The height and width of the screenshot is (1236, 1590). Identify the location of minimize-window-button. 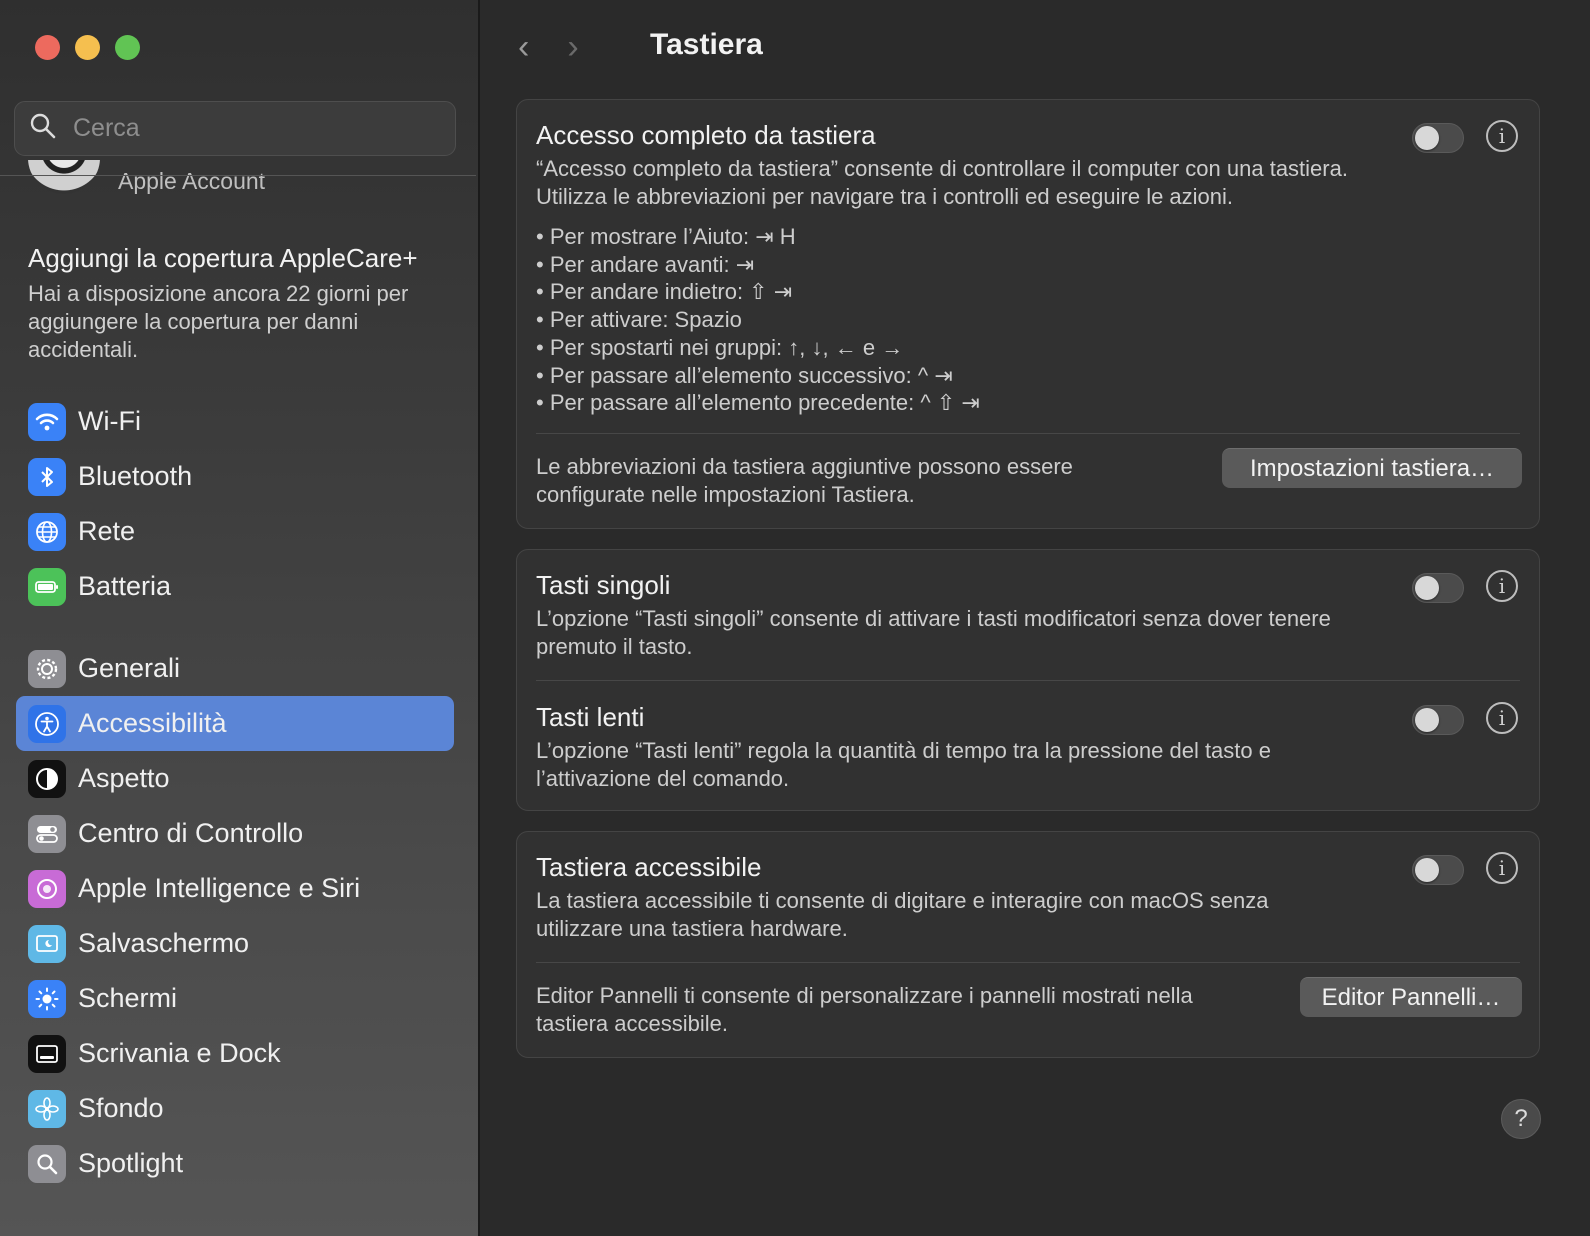
(87, 47).